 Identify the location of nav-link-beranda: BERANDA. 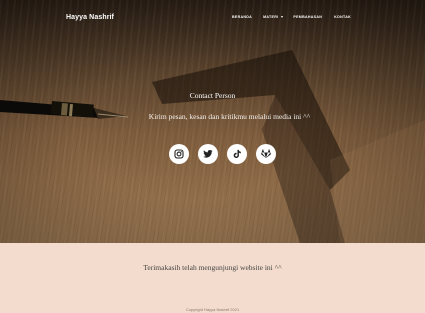
(242, 17).